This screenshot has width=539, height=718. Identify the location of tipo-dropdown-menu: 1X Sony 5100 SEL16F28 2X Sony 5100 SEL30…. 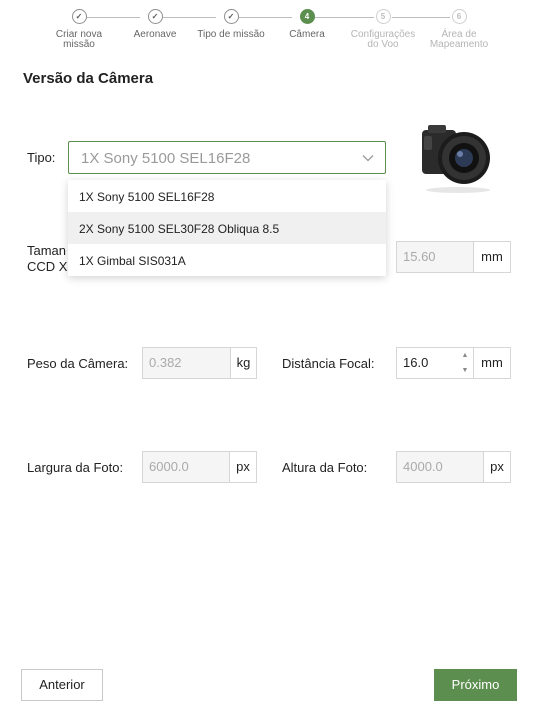
(227, 228).